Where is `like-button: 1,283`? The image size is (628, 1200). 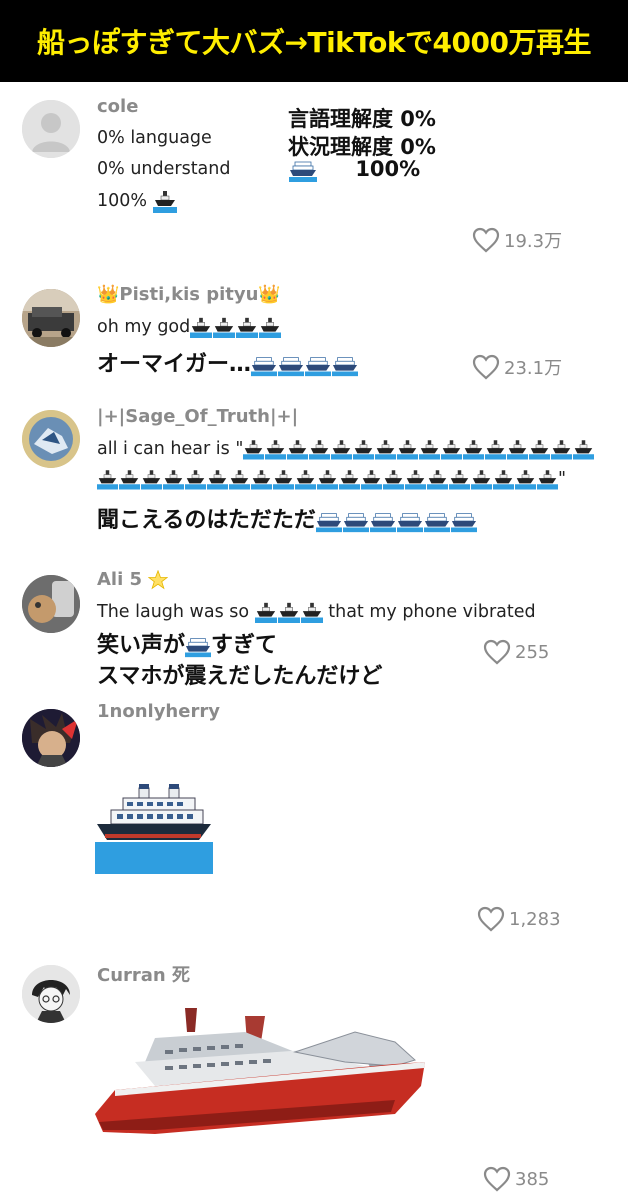 like-button: 1,283 is located at coordinates (519, 919).